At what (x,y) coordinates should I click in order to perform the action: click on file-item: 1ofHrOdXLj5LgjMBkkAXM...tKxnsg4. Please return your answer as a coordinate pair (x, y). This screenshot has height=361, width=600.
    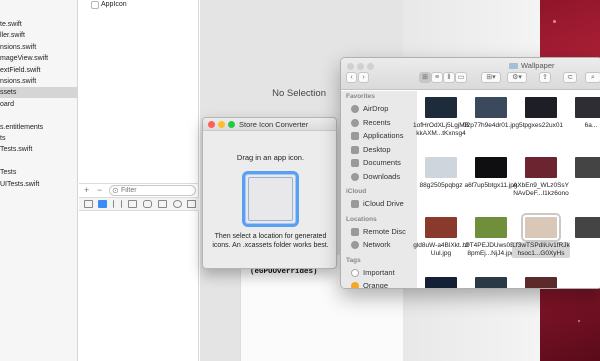
    Looking at the image, I should click on (441, 121).